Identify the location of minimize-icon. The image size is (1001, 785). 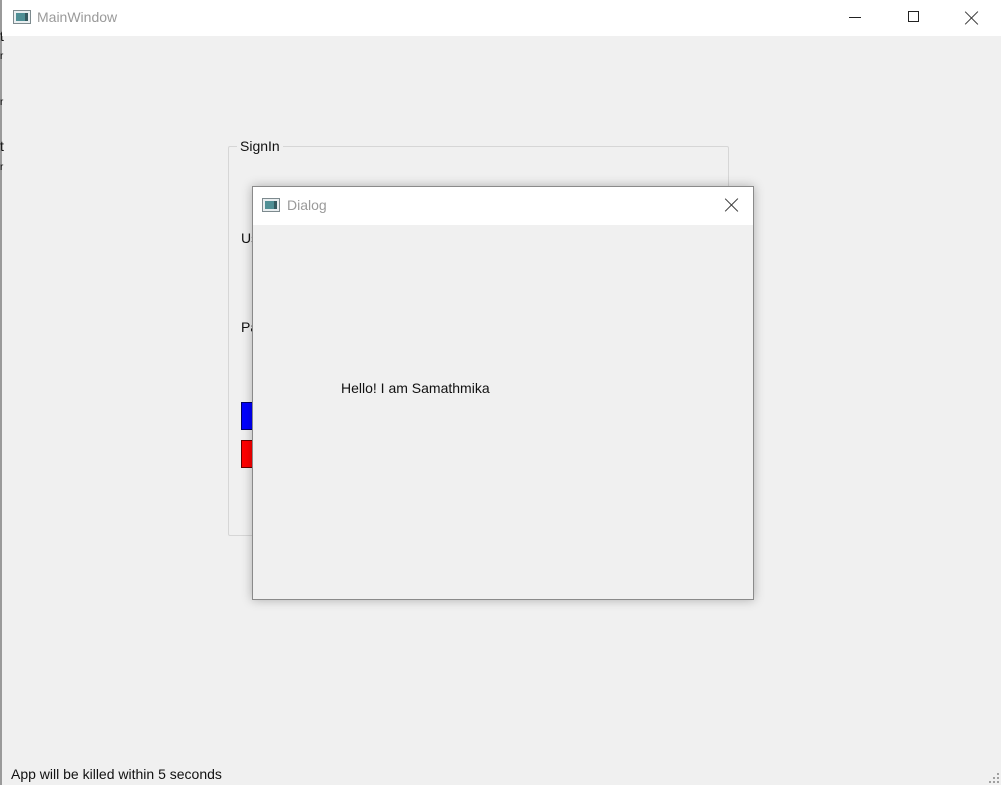
(855, 17).